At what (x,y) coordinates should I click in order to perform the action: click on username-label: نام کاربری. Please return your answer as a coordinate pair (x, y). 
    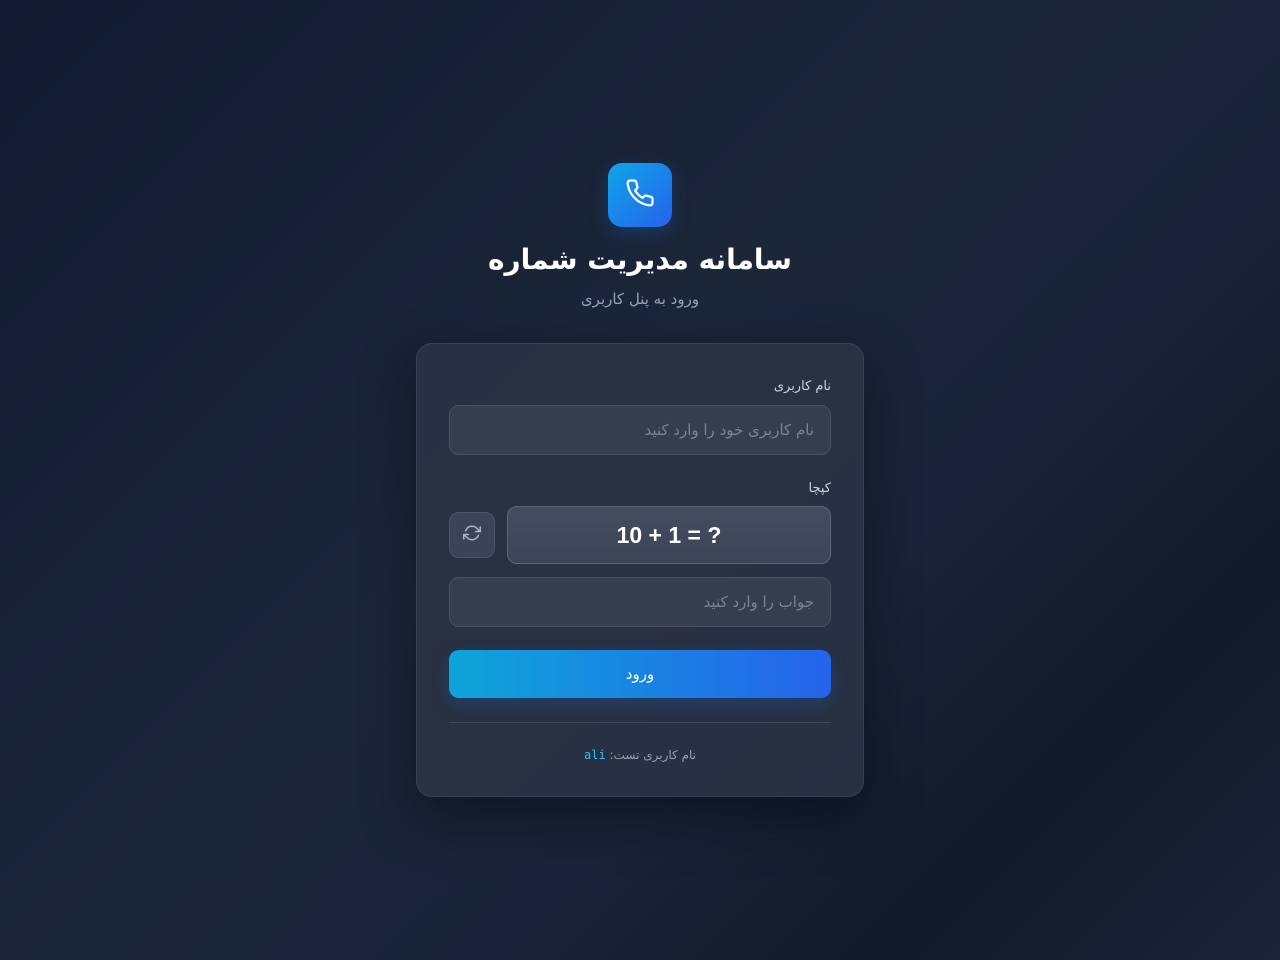
    Looking at the image, I should click on (802, 386).